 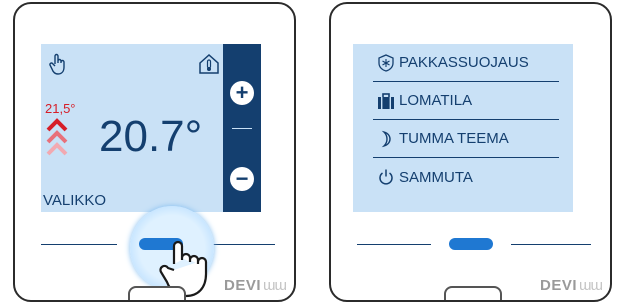 What do you see at coordinates (386, 138) in the screenshot?
I see `moon-icon` at bounding box center [386, 138].